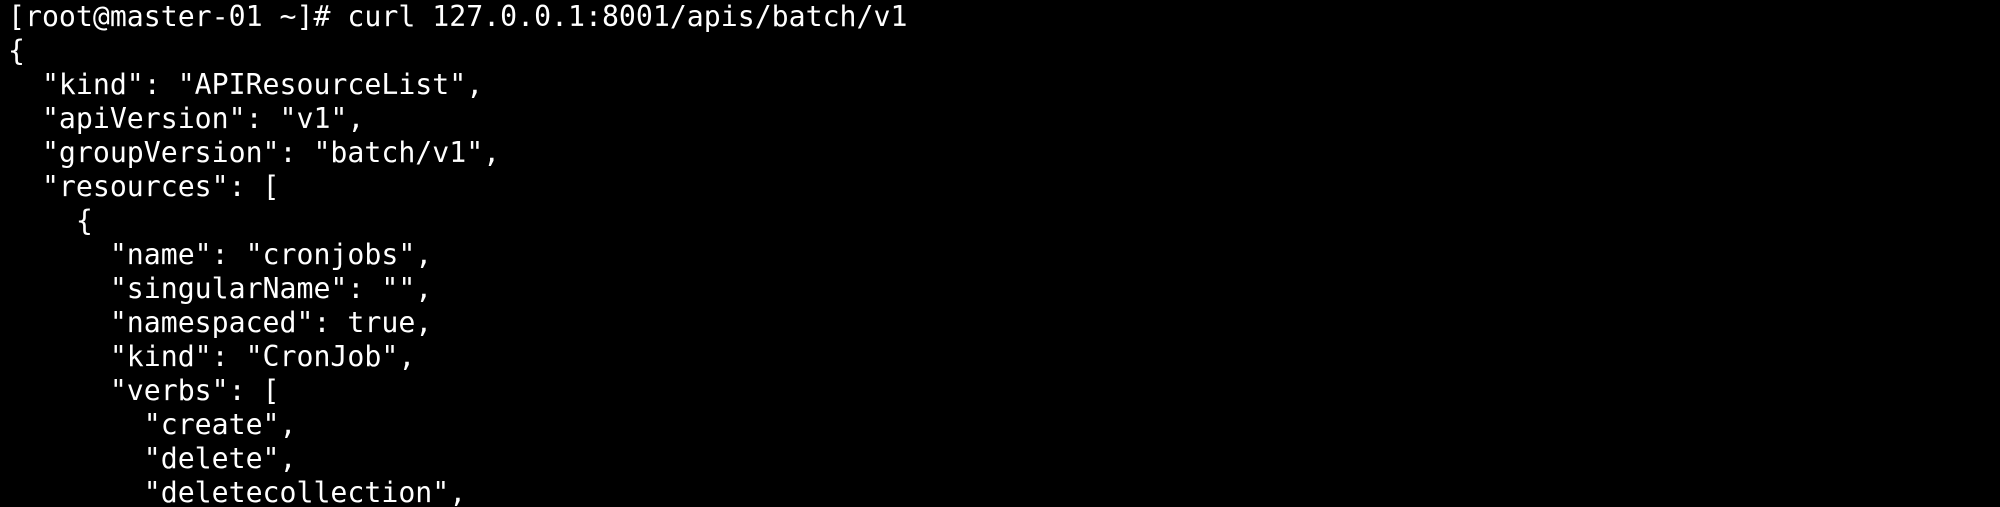 Image resolution: width=2000 pixels, height=507 pixels. What do you see at coordinates (246, 84) in the screenshot?
I see `output-line: "kind": "APIResourceList",` at bounding box center [246, 84].